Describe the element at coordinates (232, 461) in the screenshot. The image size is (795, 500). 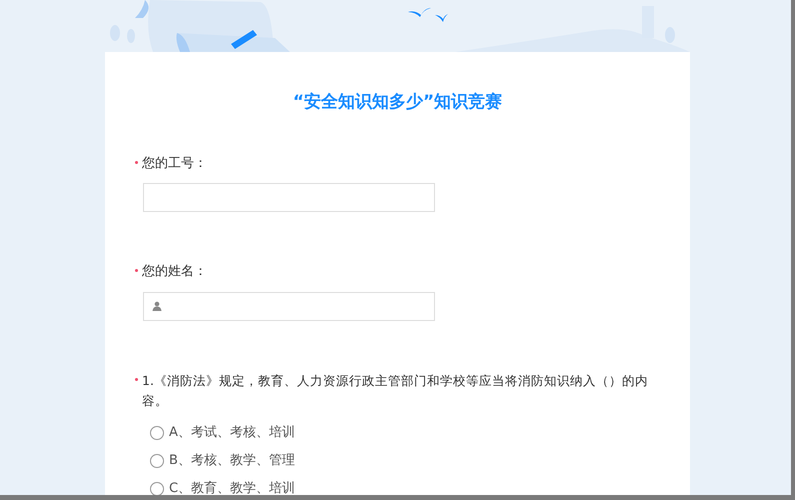
I see `option-label: B、考核、教学、管理` at that location.